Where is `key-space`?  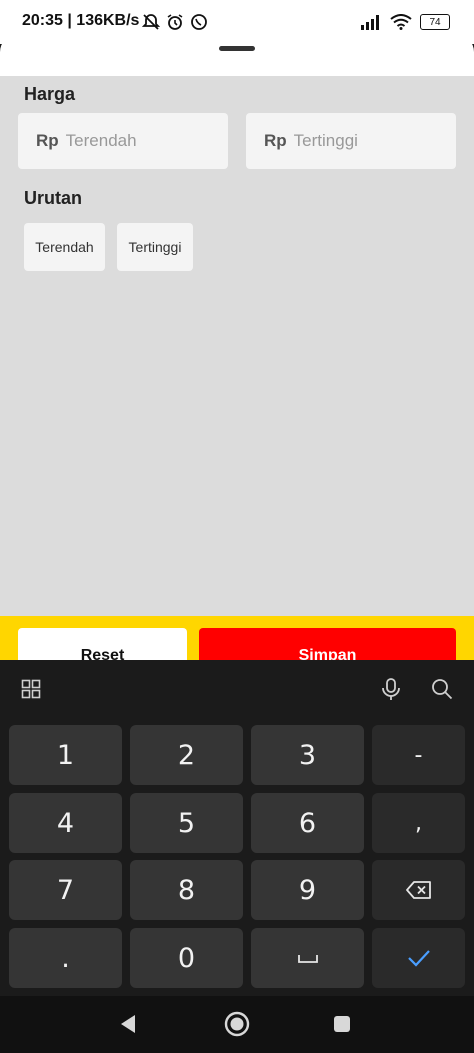
key-space is located at coordinates (307, 958).